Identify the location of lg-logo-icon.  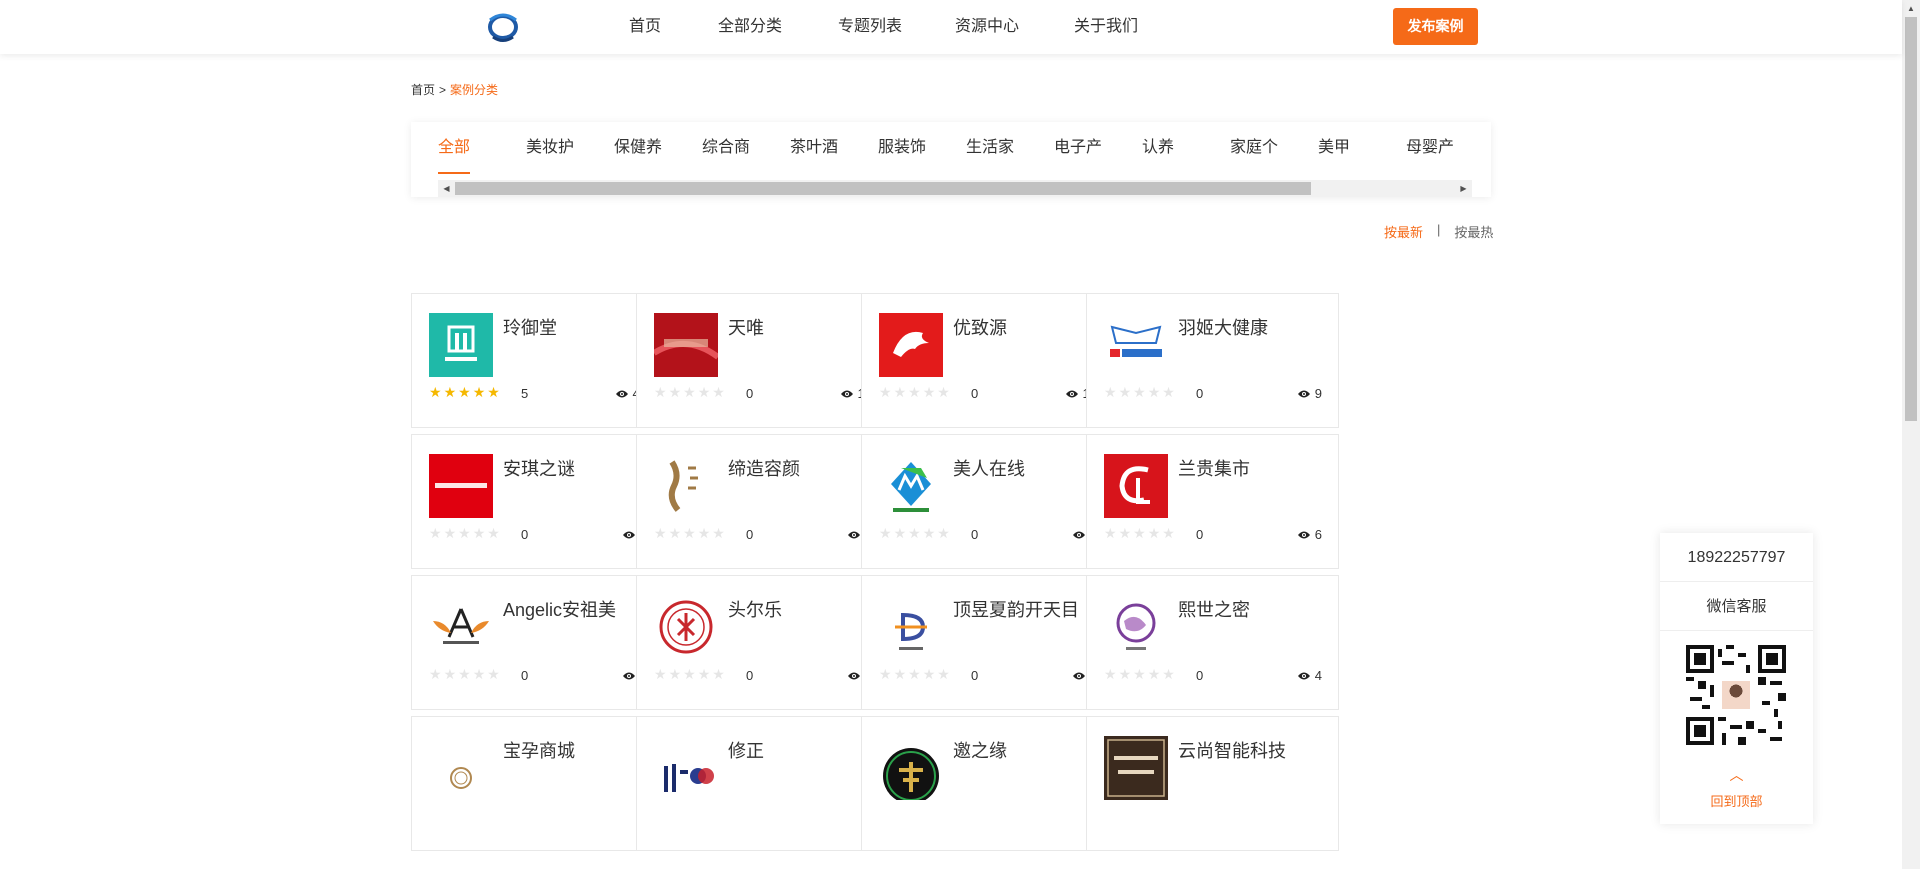
(1136, 486).